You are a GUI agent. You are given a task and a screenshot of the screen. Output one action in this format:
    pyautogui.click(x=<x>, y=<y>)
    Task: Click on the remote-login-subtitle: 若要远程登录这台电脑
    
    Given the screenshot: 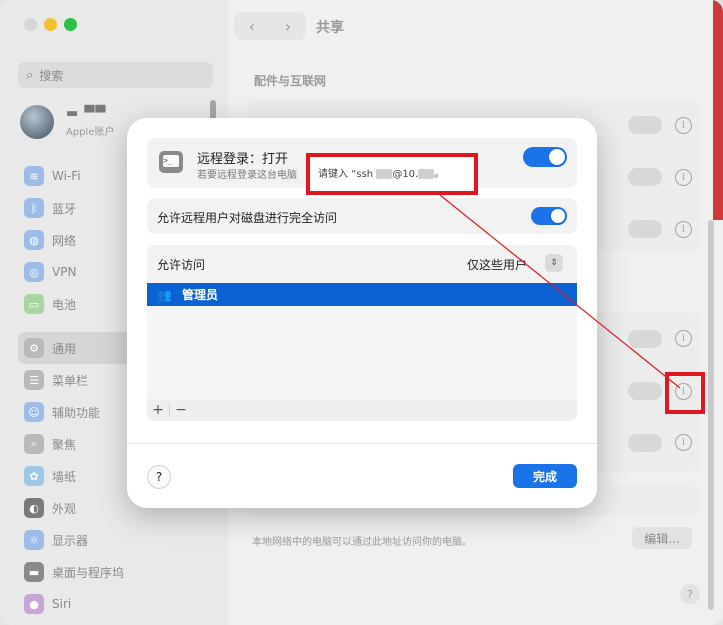 What is the action you would take?
    pyautogui.click(x=247, y=175)
    